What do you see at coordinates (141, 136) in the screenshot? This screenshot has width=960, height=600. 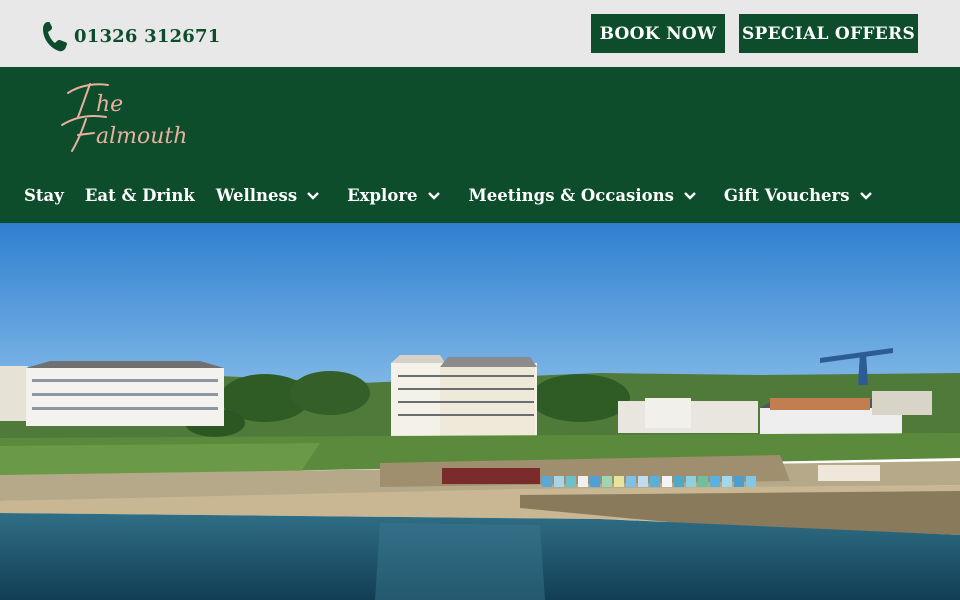 I see `svg-text: almouth` at bounding box center [141, 136].